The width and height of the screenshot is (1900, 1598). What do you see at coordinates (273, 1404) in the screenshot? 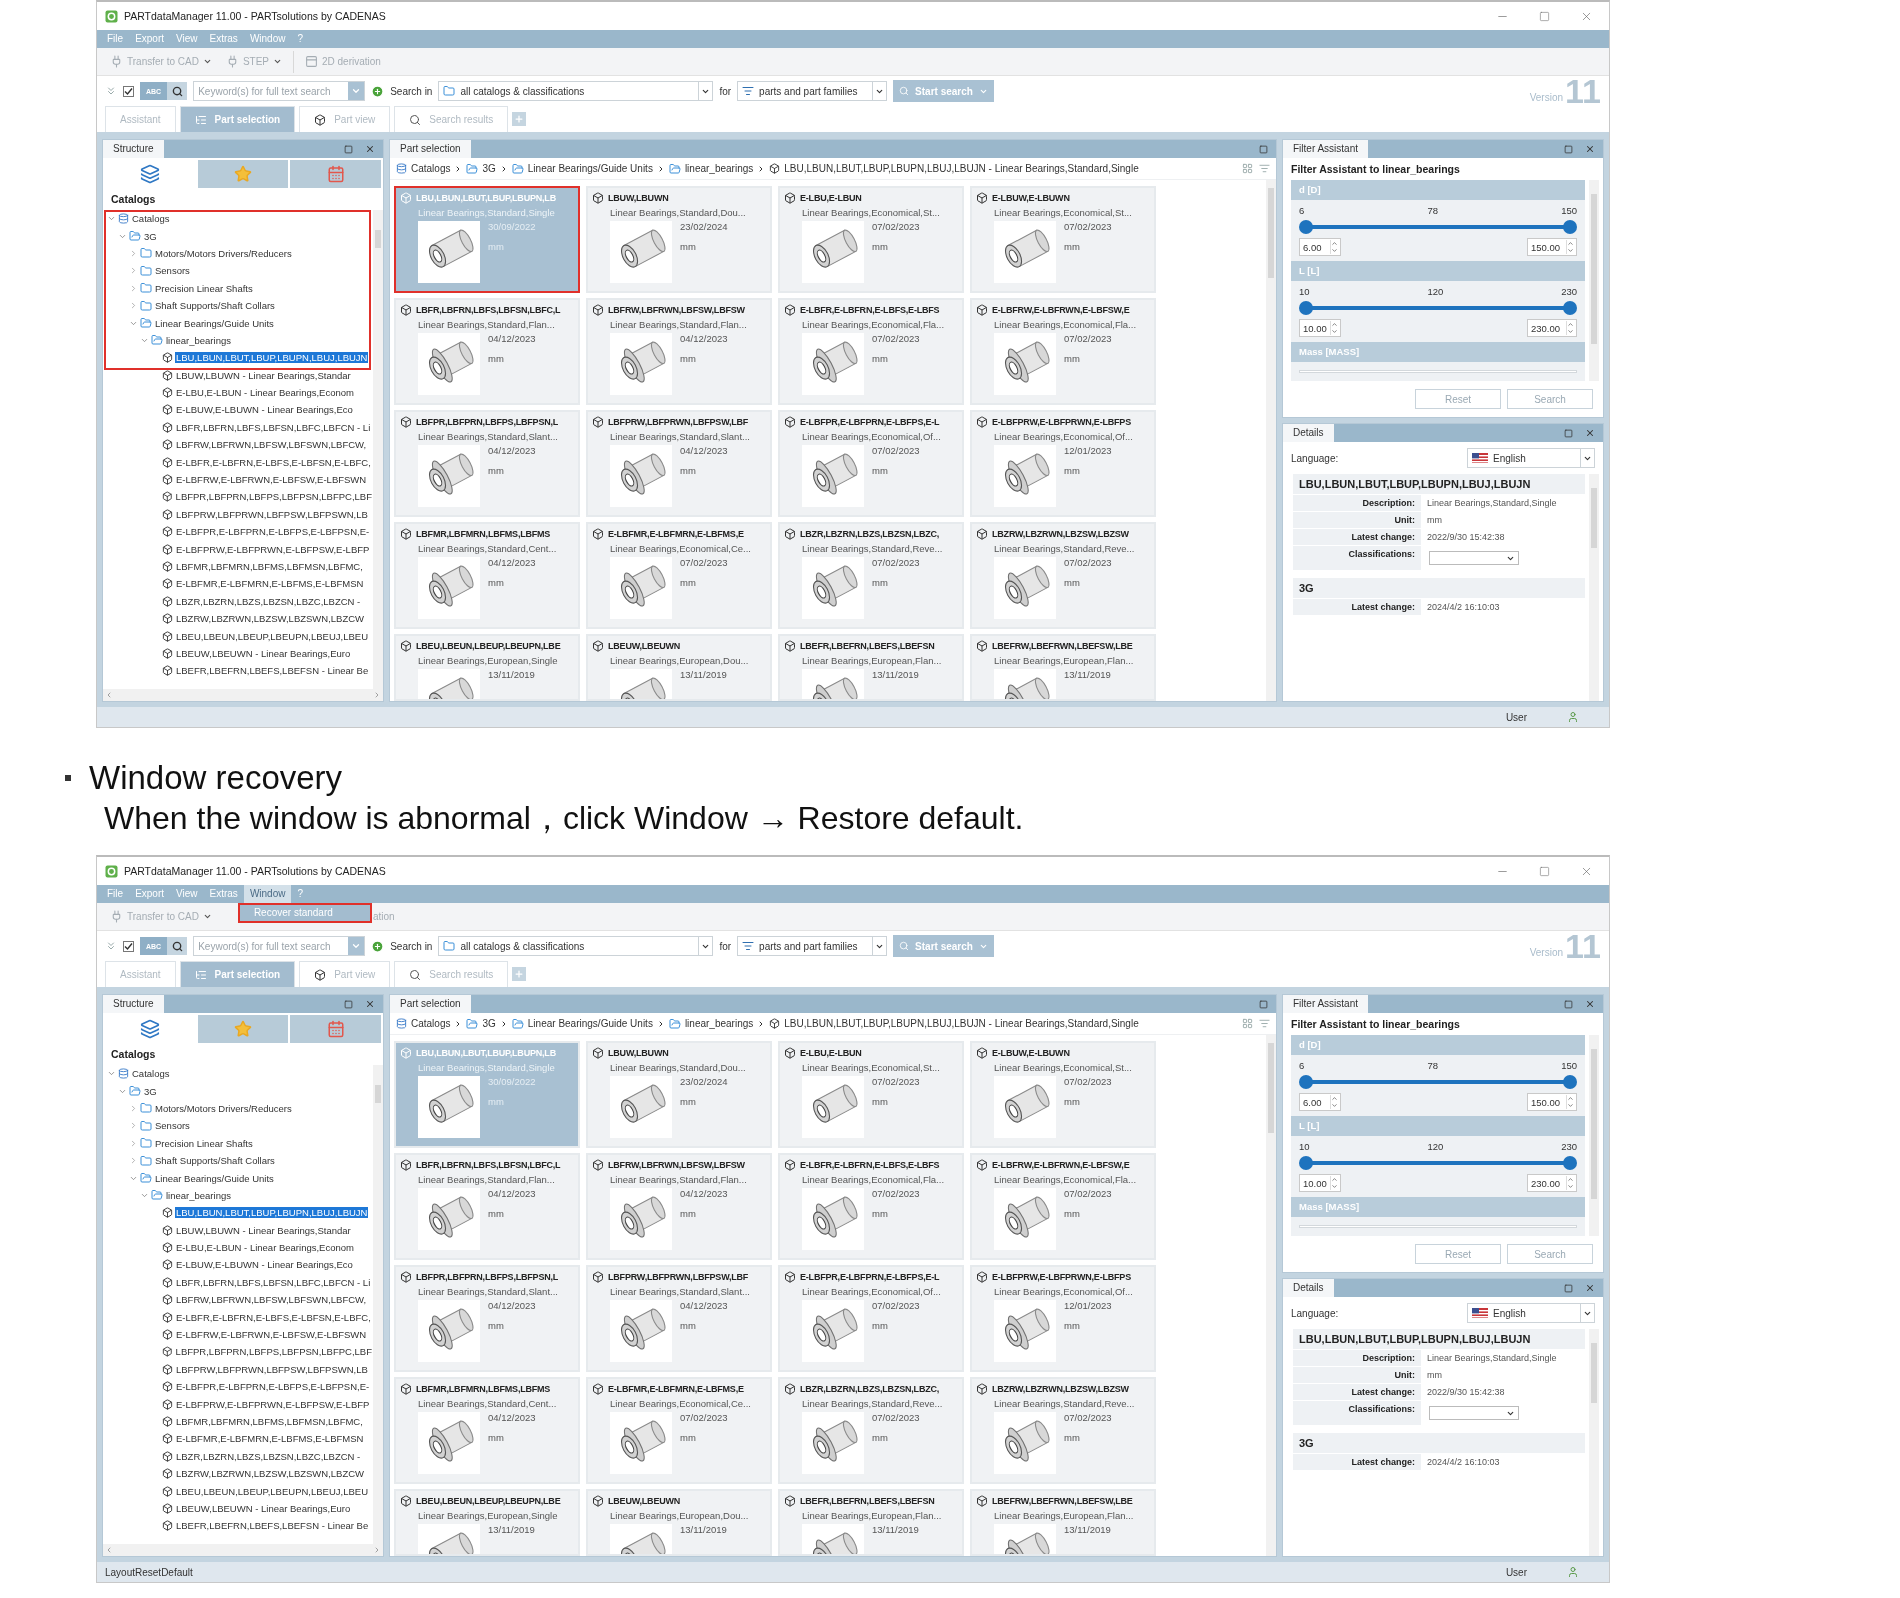
I see `tree-item: E-LBFPRW,E-LBFPRWN,E-LBFPSW,E-LBFP` at bounding box center [273, 1404].